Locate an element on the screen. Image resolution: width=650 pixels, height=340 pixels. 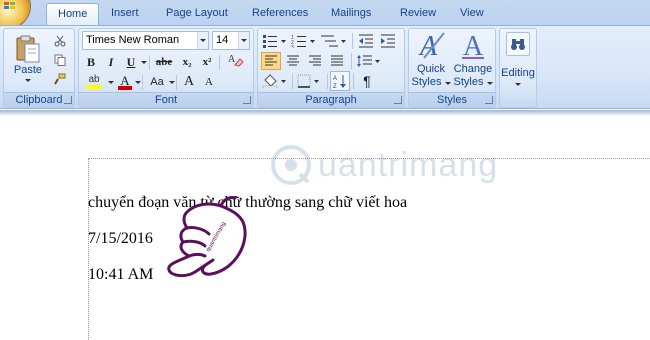
shrink-font-button: A is located at coordinates (209, 82).